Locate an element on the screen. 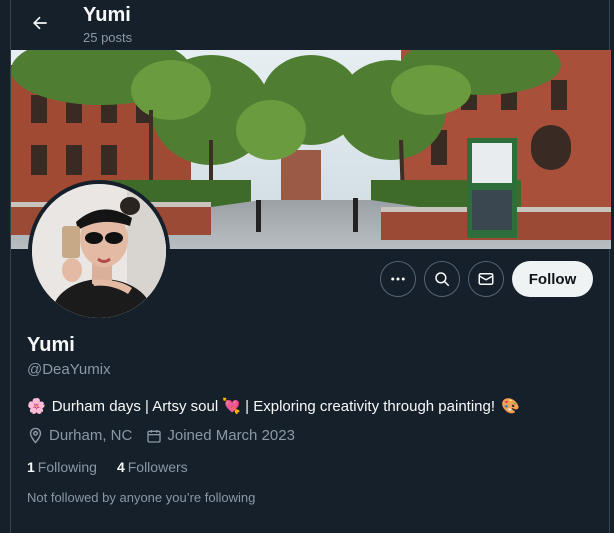 The width and height of the screenshot is (614, 533). profile-header-bar: Yumi 25 posts is located at coordinates (311, 25).